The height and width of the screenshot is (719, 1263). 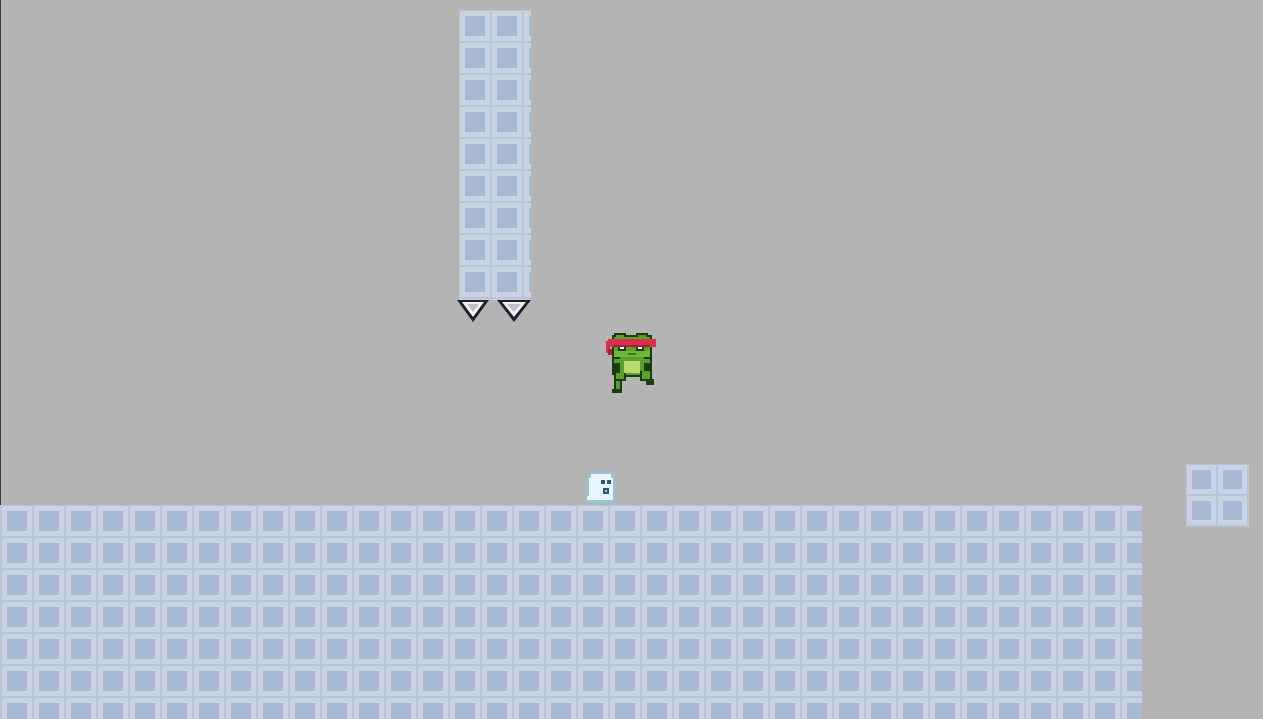 What do you see at coordinates (631, 363) in the screenshot?
I see `player-frog-ninja` at bounding box center [631, 363].